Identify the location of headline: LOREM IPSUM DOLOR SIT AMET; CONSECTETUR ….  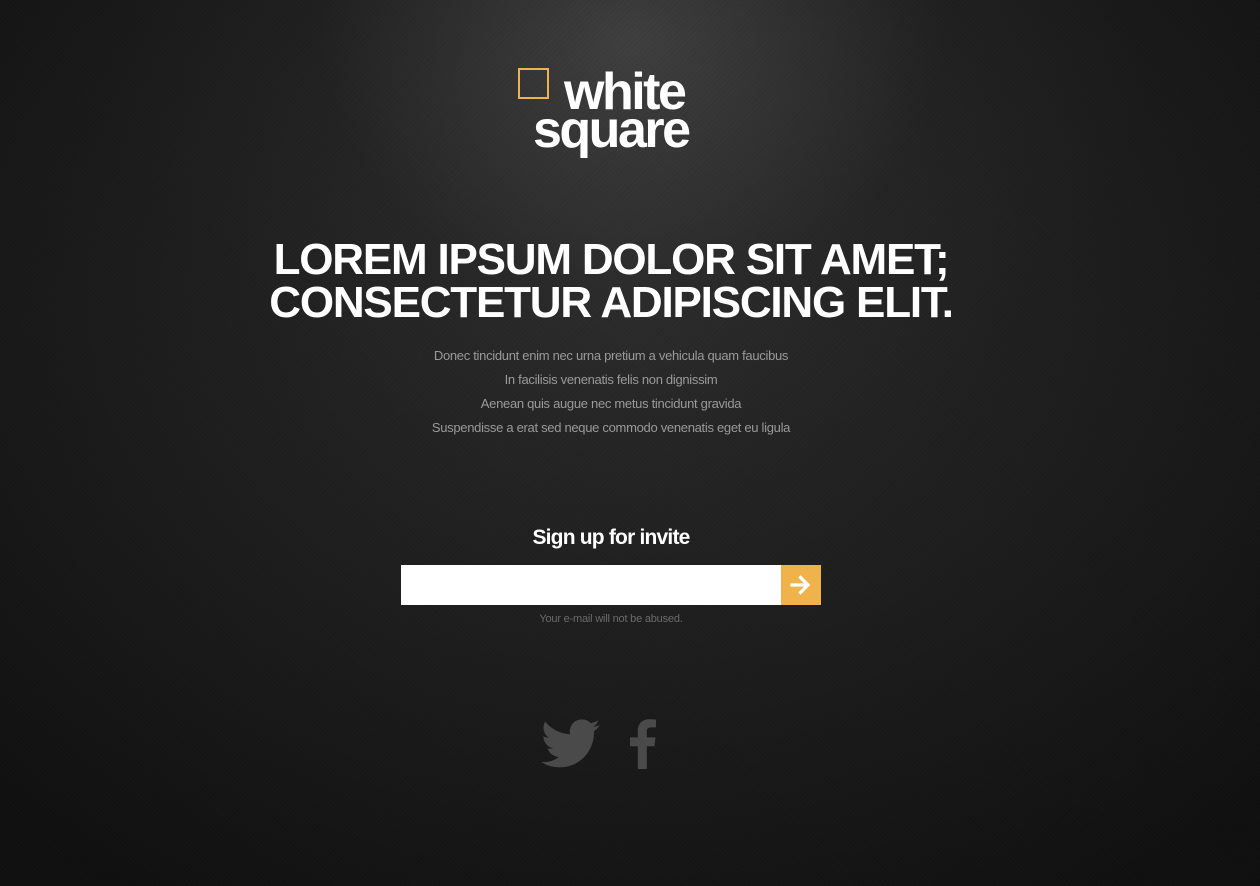
(611, 281).